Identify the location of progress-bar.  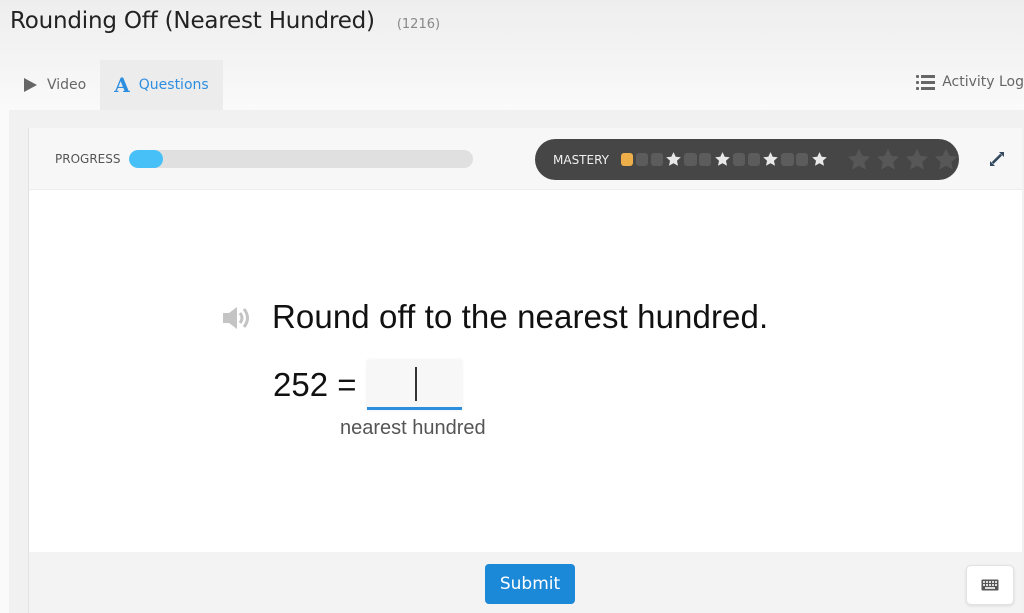
(301, 159).